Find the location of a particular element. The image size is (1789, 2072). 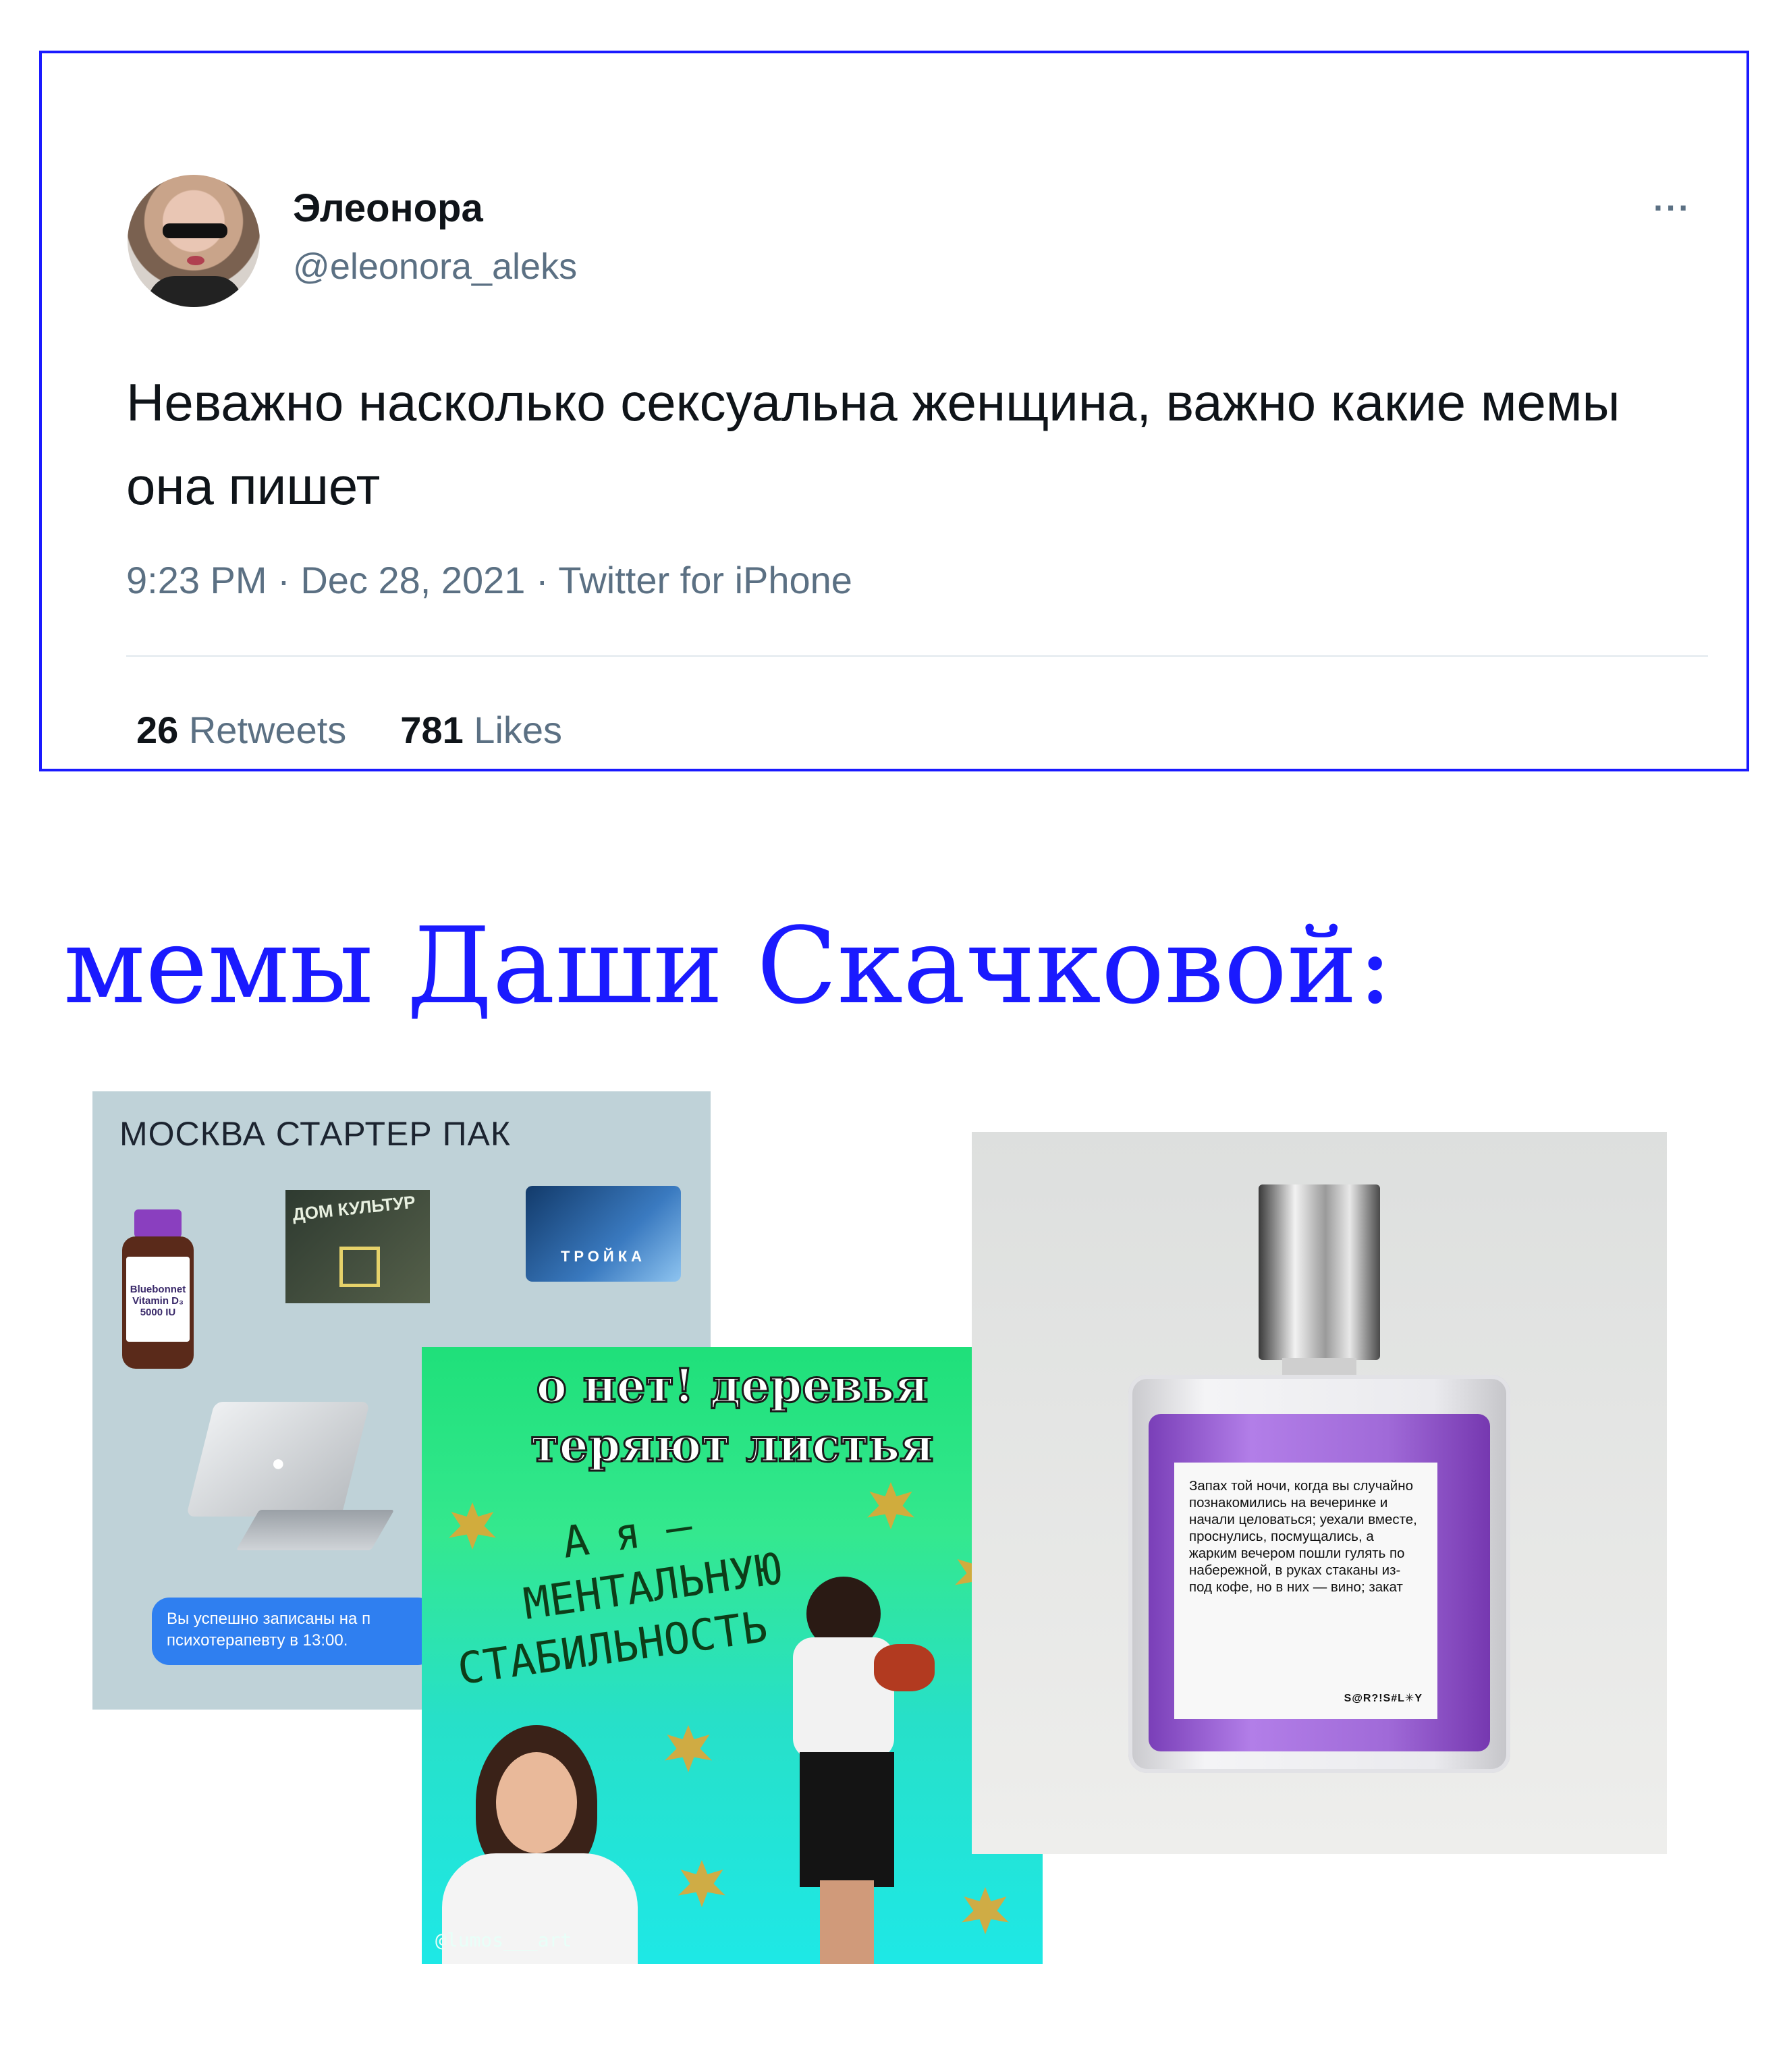

likes-label: Likes is located at coordinates (518, 730).